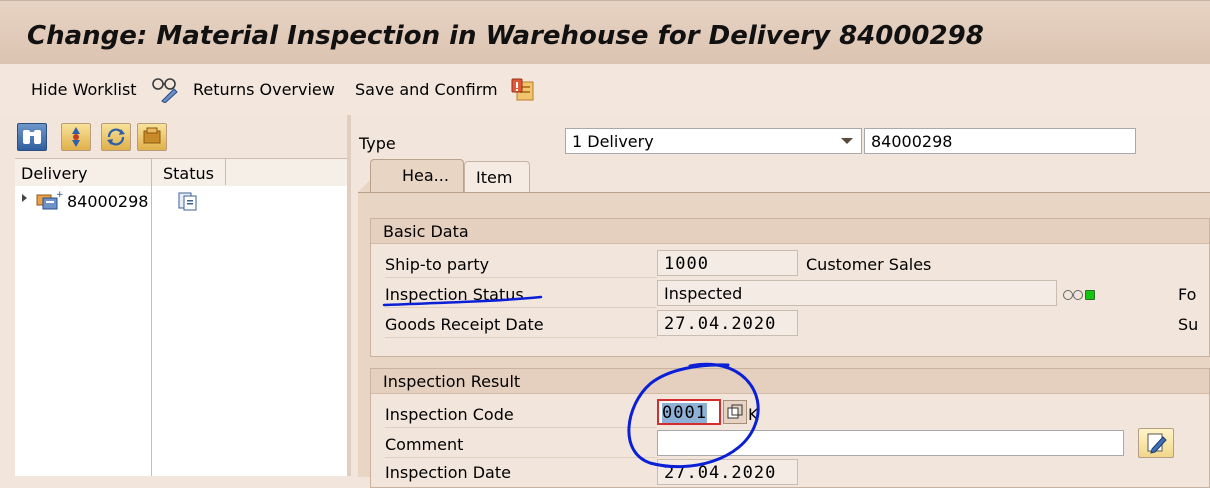 The height and width of the screenshot is (488, 1210). Describe the element at coordinates (753, 414) in the screenshot. I see `inspection-code-overflow: K` at that location.